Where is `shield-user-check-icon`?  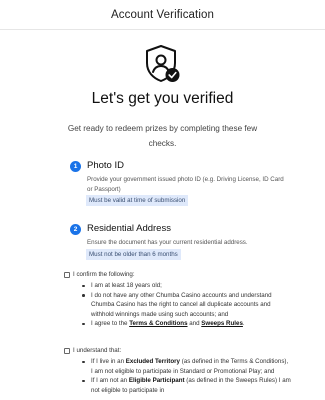
shield-user-check-icon is located at coordinates (163, 63).